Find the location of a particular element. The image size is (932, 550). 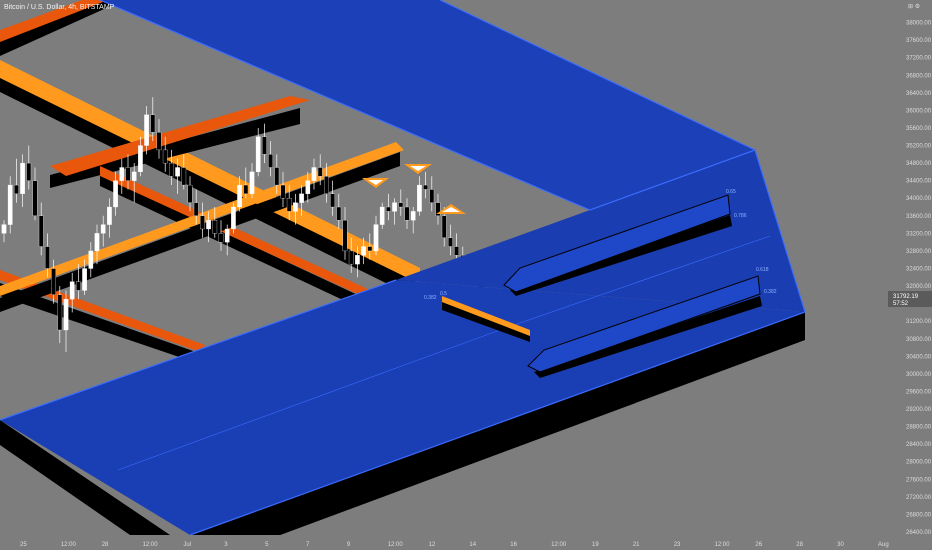

price-tick-label: 37200.00 is located at coordinates (919, 59).